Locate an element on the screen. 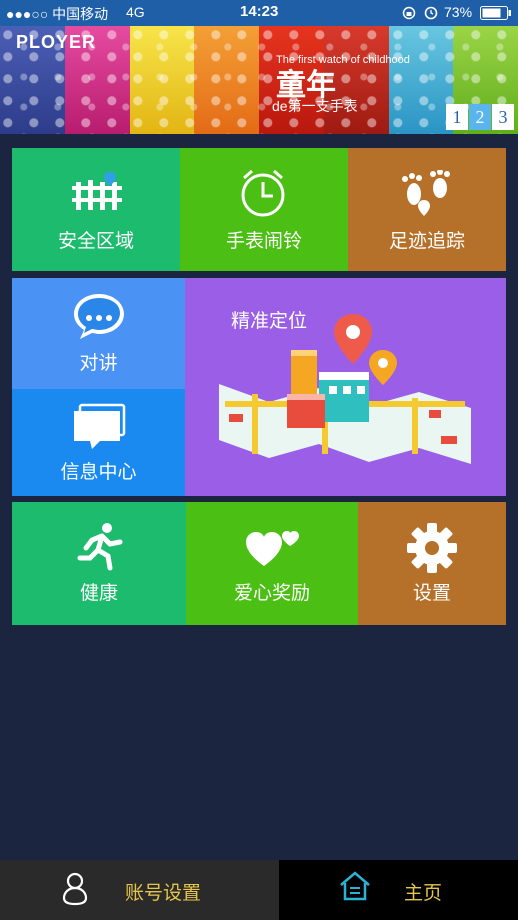  hearts-icon is located at coordinates (272, 548).